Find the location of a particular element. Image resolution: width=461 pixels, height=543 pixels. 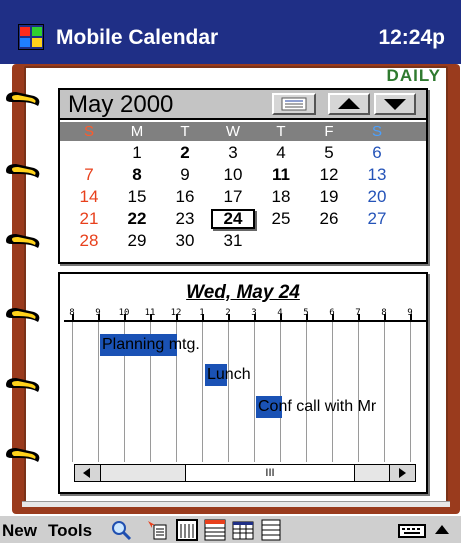

windows-flag-icon is located at coordinates (31, 37).